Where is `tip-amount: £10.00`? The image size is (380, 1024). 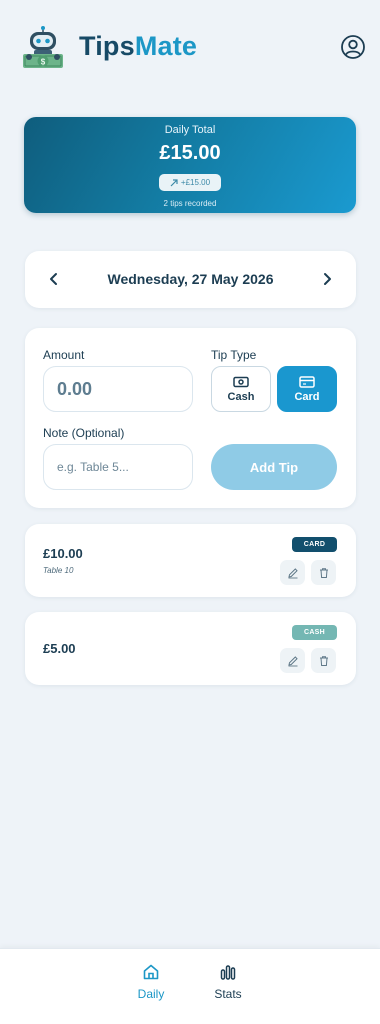 tip-amount: £10.00 is located at coordinates (63, 553).